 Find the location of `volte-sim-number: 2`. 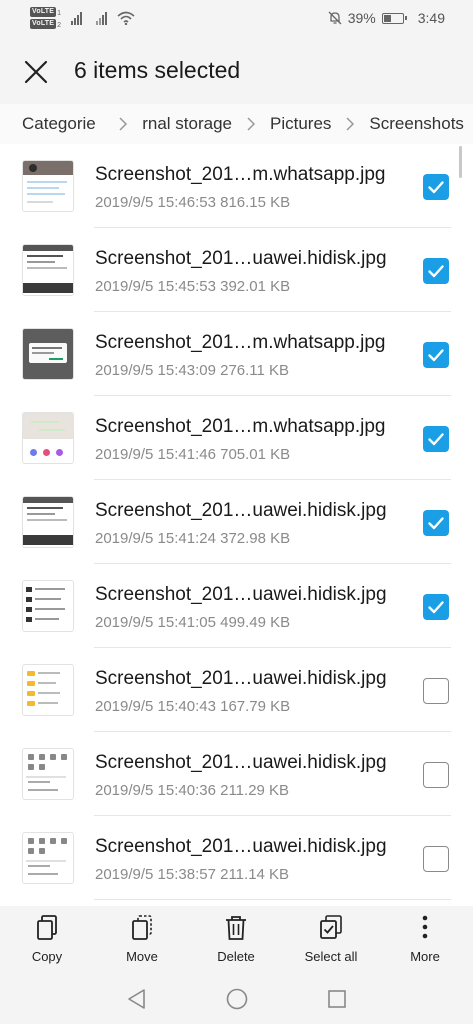

volte-sim-number: 2 is located at coordinates (59, 25).